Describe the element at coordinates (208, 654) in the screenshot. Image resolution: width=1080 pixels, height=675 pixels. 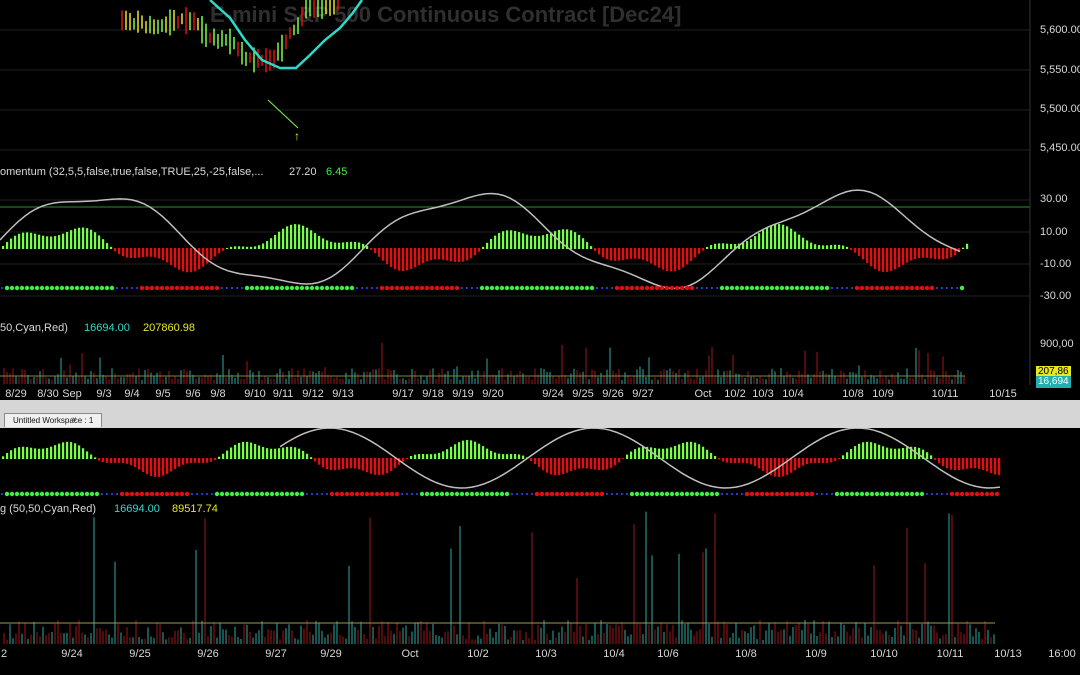
I see `date-tick: 9/26` at that location.